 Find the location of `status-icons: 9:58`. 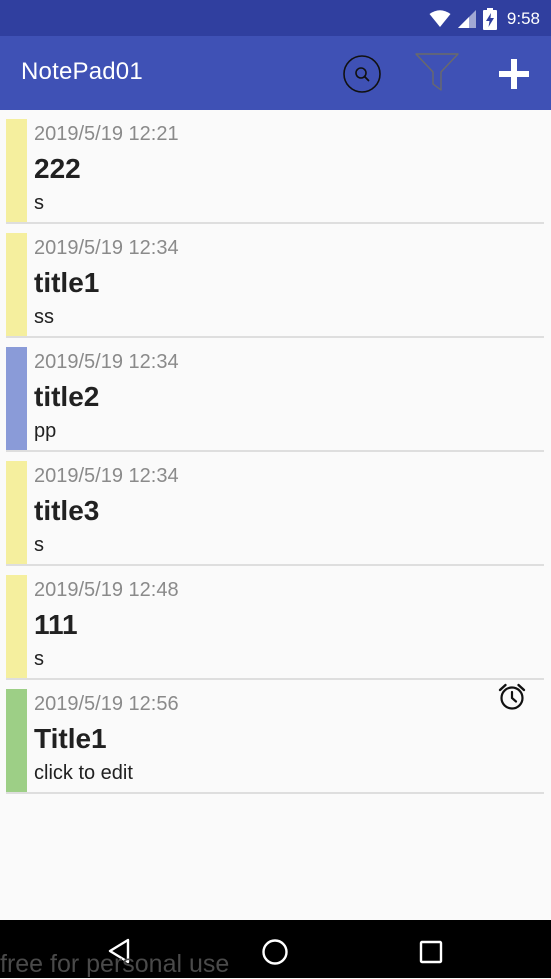

status-icons: 9:58 is located at coordinates (484, 19).